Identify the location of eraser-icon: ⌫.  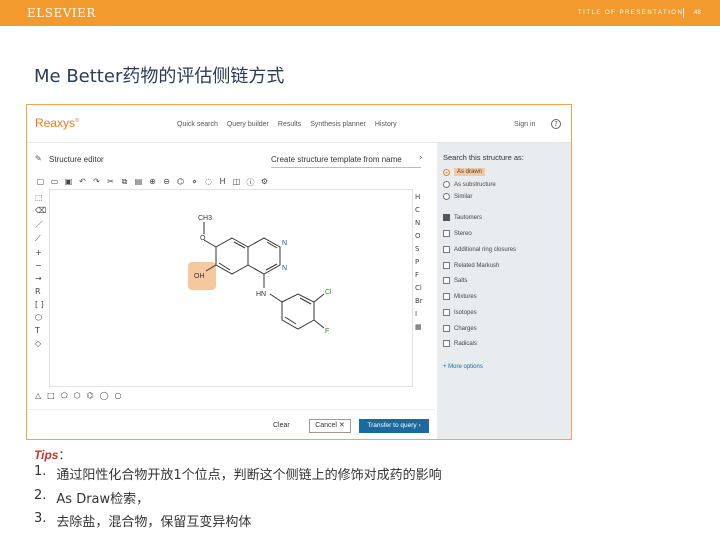
(41, 210).